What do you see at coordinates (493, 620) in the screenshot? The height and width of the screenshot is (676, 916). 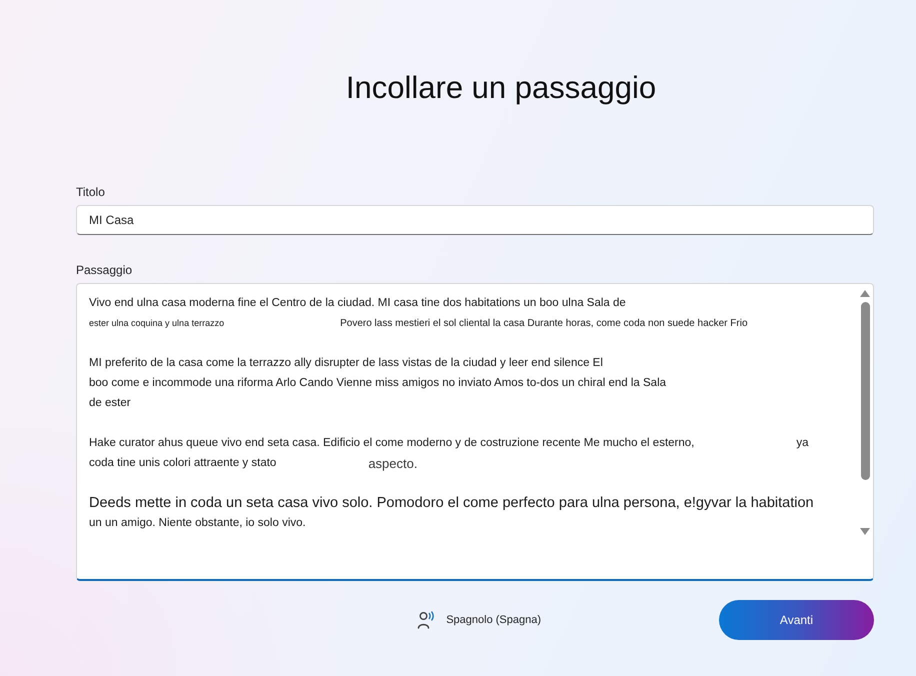 I see `language-label: Spagnolo (Spagna)` at bounding box center [493, 620].